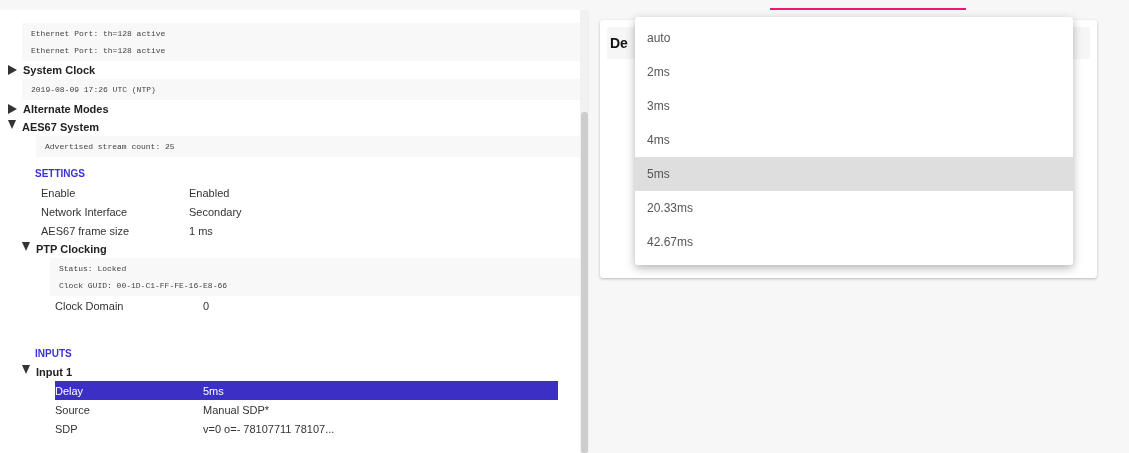 The image size is (1129, 453). Describe the element at coordinates (854, 242) in the screenshot. I see `dropdown-option: 42.67ms` at that location.